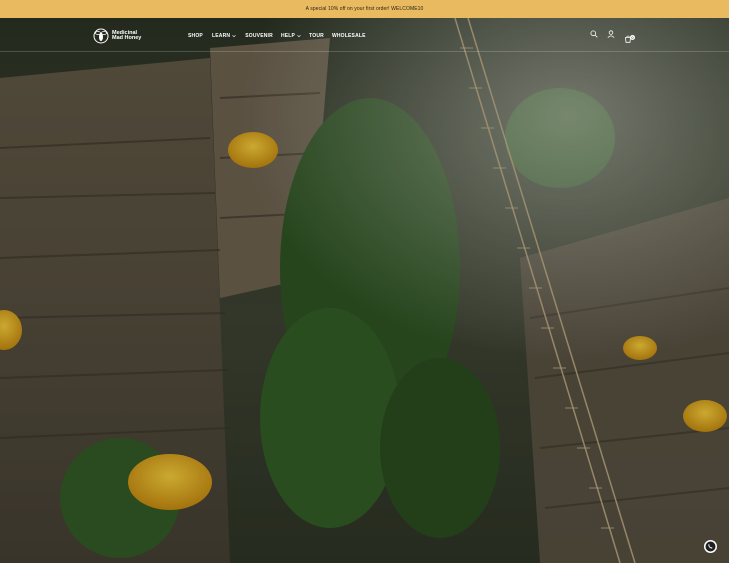  I want to click on nav-shop: SHOP, so click(195, 36).